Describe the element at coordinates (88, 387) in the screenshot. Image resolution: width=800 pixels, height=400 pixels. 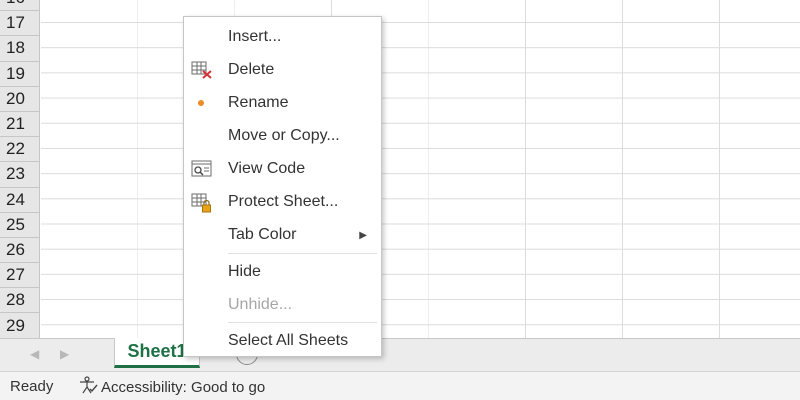
I see `accessibility-icon` at that location.